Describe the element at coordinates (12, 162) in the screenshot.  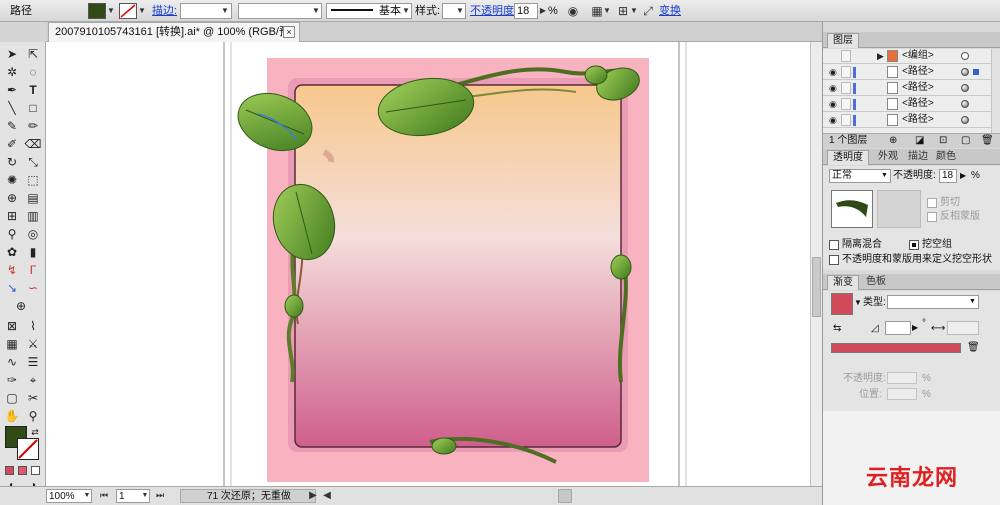
I see `rotate-tool-icon: ↻` at that location.